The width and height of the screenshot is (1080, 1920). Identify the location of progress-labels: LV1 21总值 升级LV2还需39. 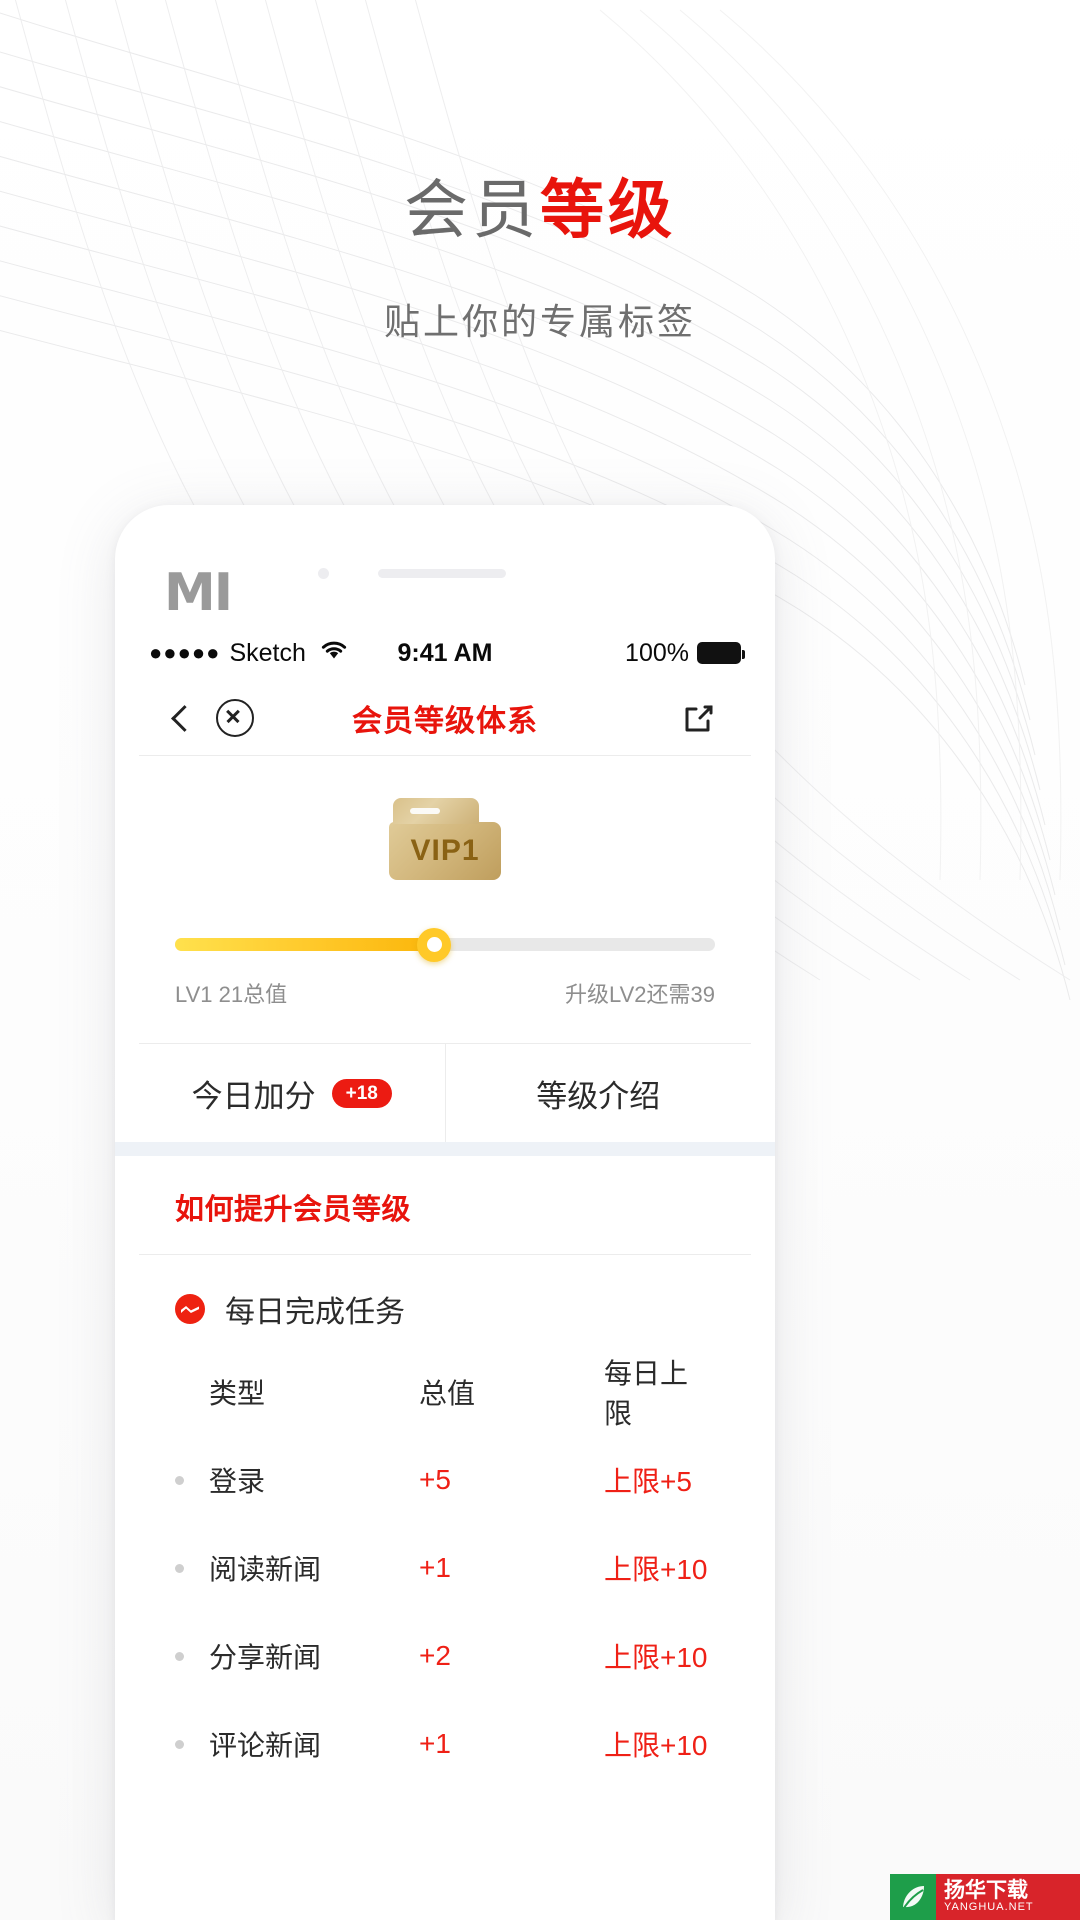
(445, 993).